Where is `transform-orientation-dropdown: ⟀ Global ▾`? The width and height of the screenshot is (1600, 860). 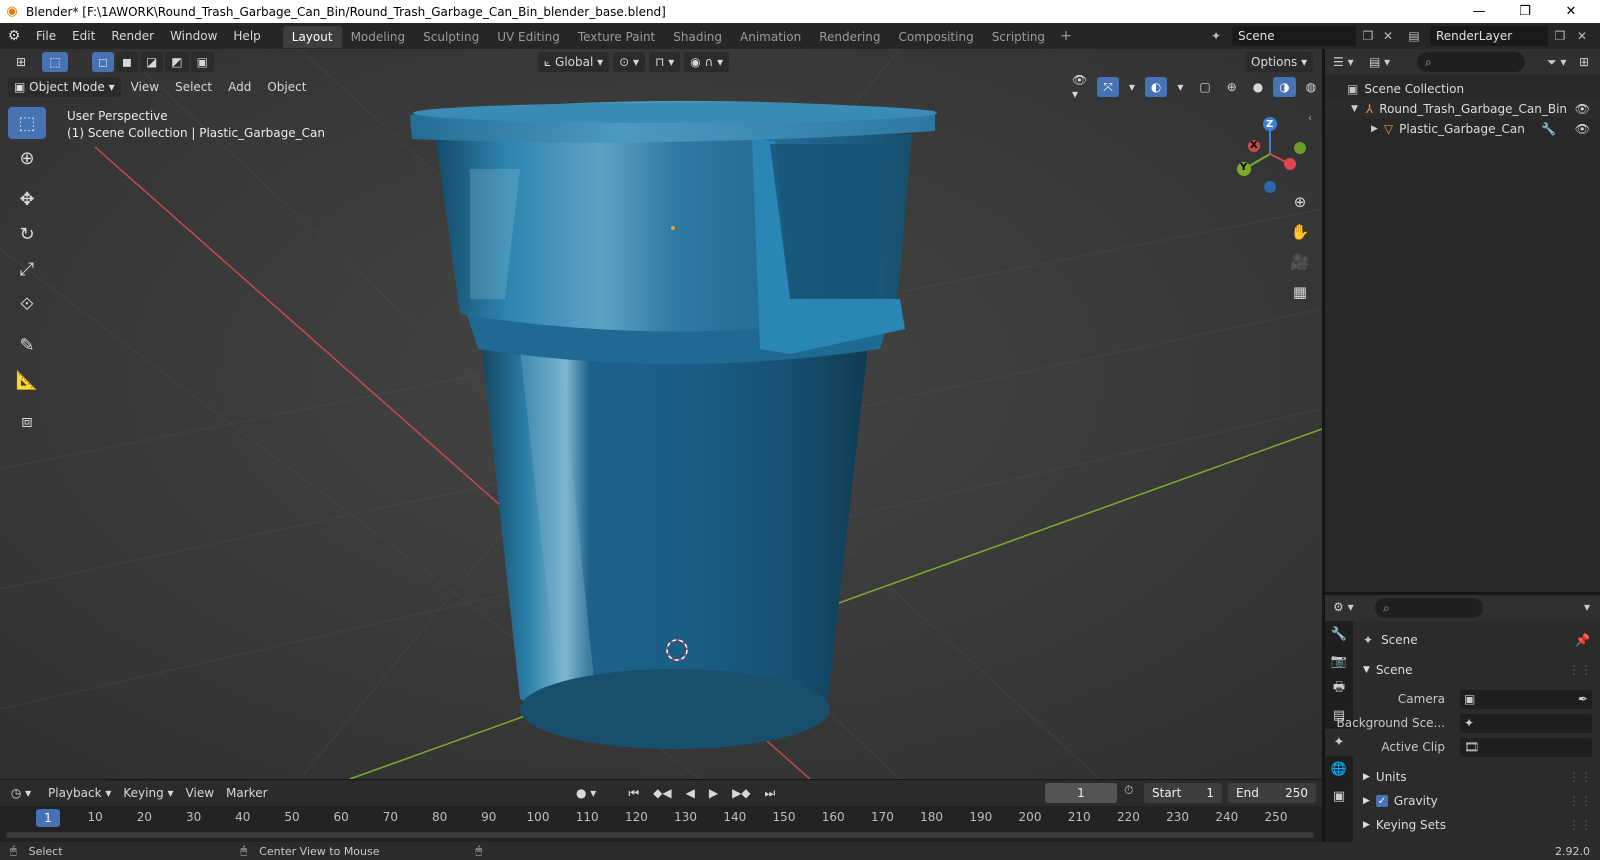 transform-orientation-dropdown: ⟀ Global ▾ is located at coordinates (574, 62).